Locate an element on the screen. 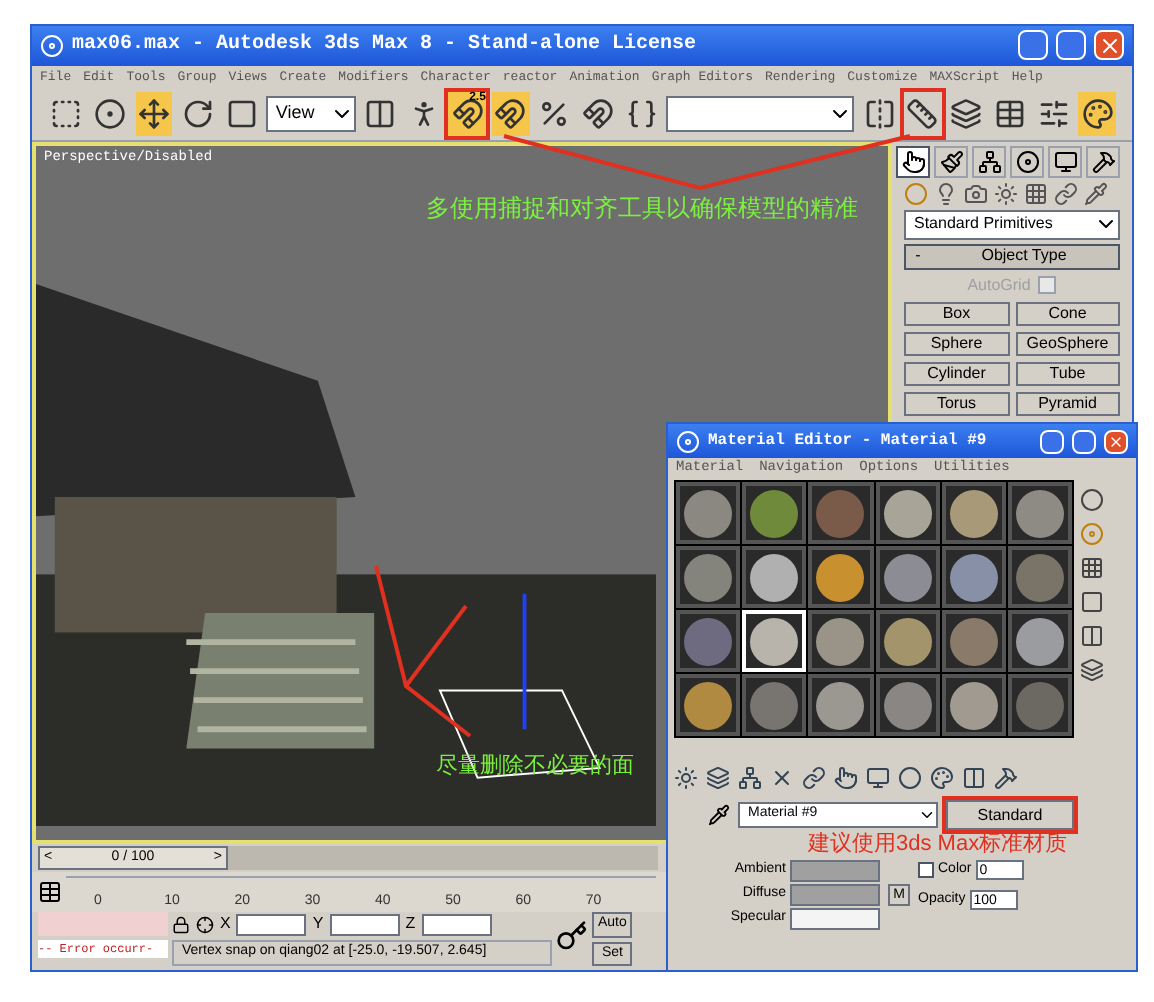 Image resolution: width=1154 pixels, height=1002 pixels. primitive-button: GeoSphere is located at coordinates (1067, 343).